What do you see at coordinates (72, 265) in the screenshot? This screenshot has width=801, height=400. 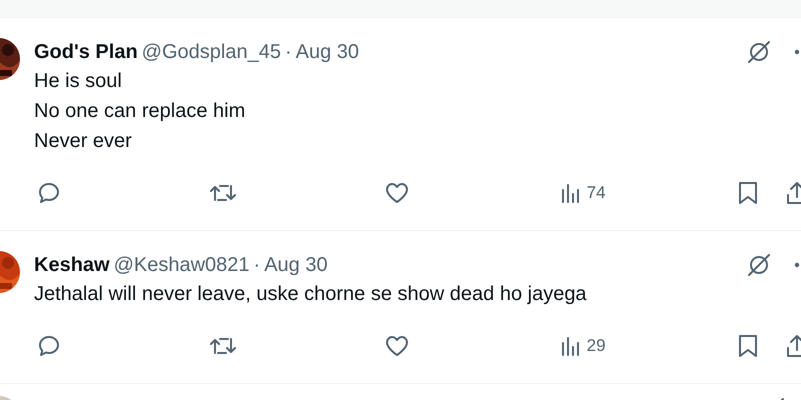 I see `author-name: Keshaw` at bounding box center [72, 265].